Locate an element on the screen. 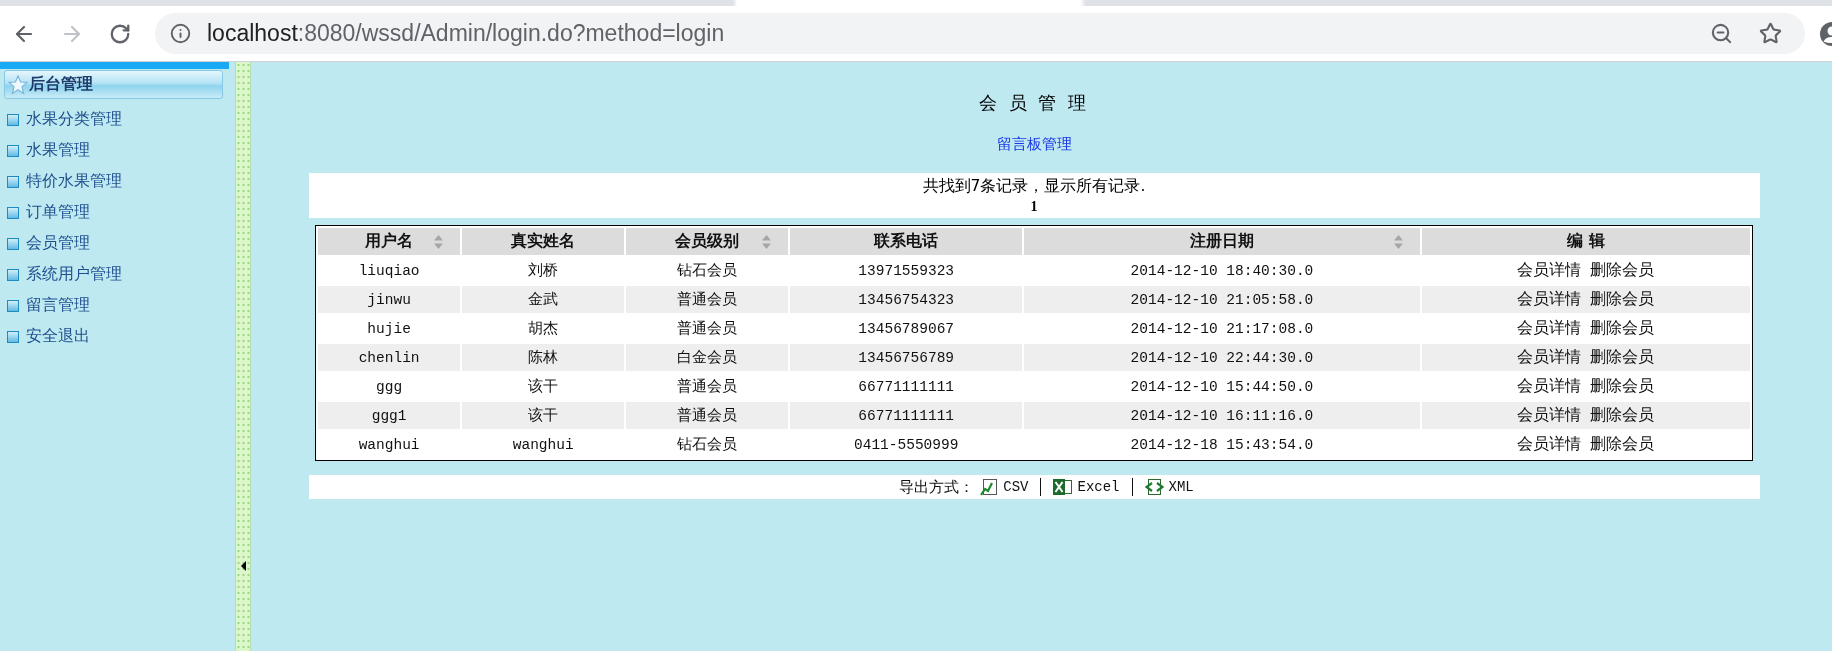  record-count-text: 共找到7条记录，显示所有记录. is located at coordinates (1034, 186).